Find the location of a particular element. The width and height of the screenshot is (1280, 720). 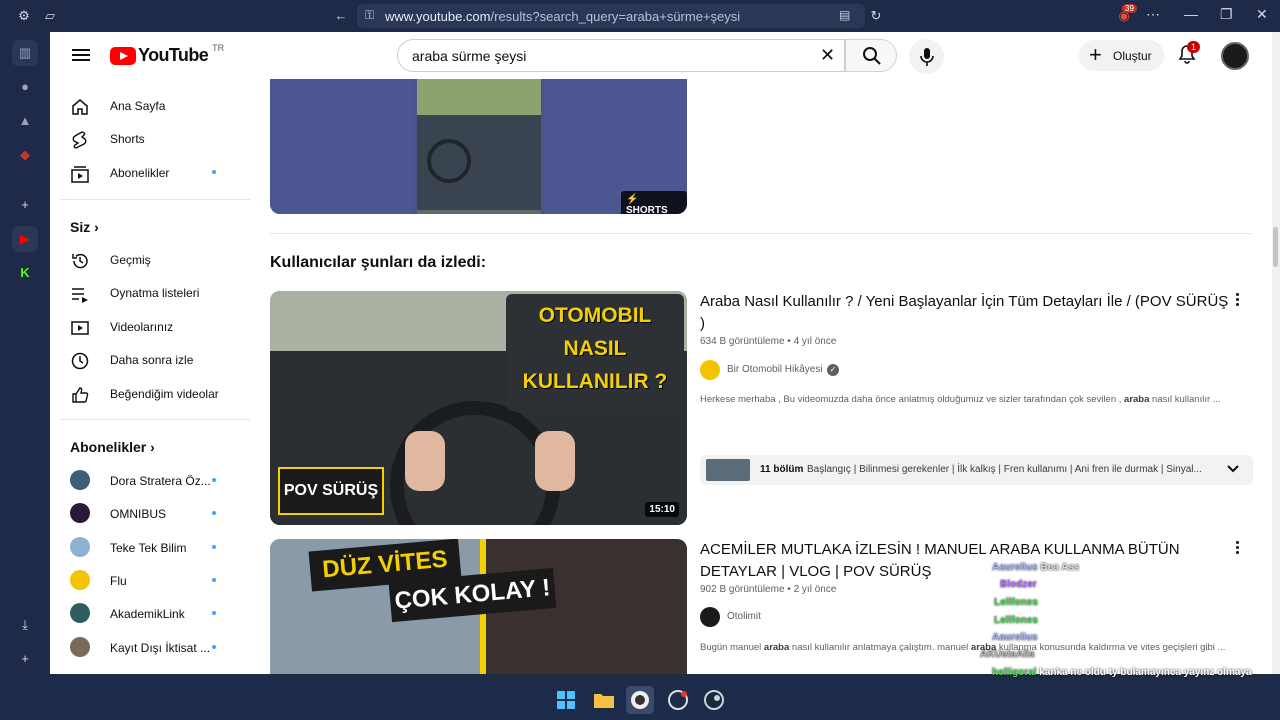

guide-section-you: Siz › is located at coordinates (84, 227).